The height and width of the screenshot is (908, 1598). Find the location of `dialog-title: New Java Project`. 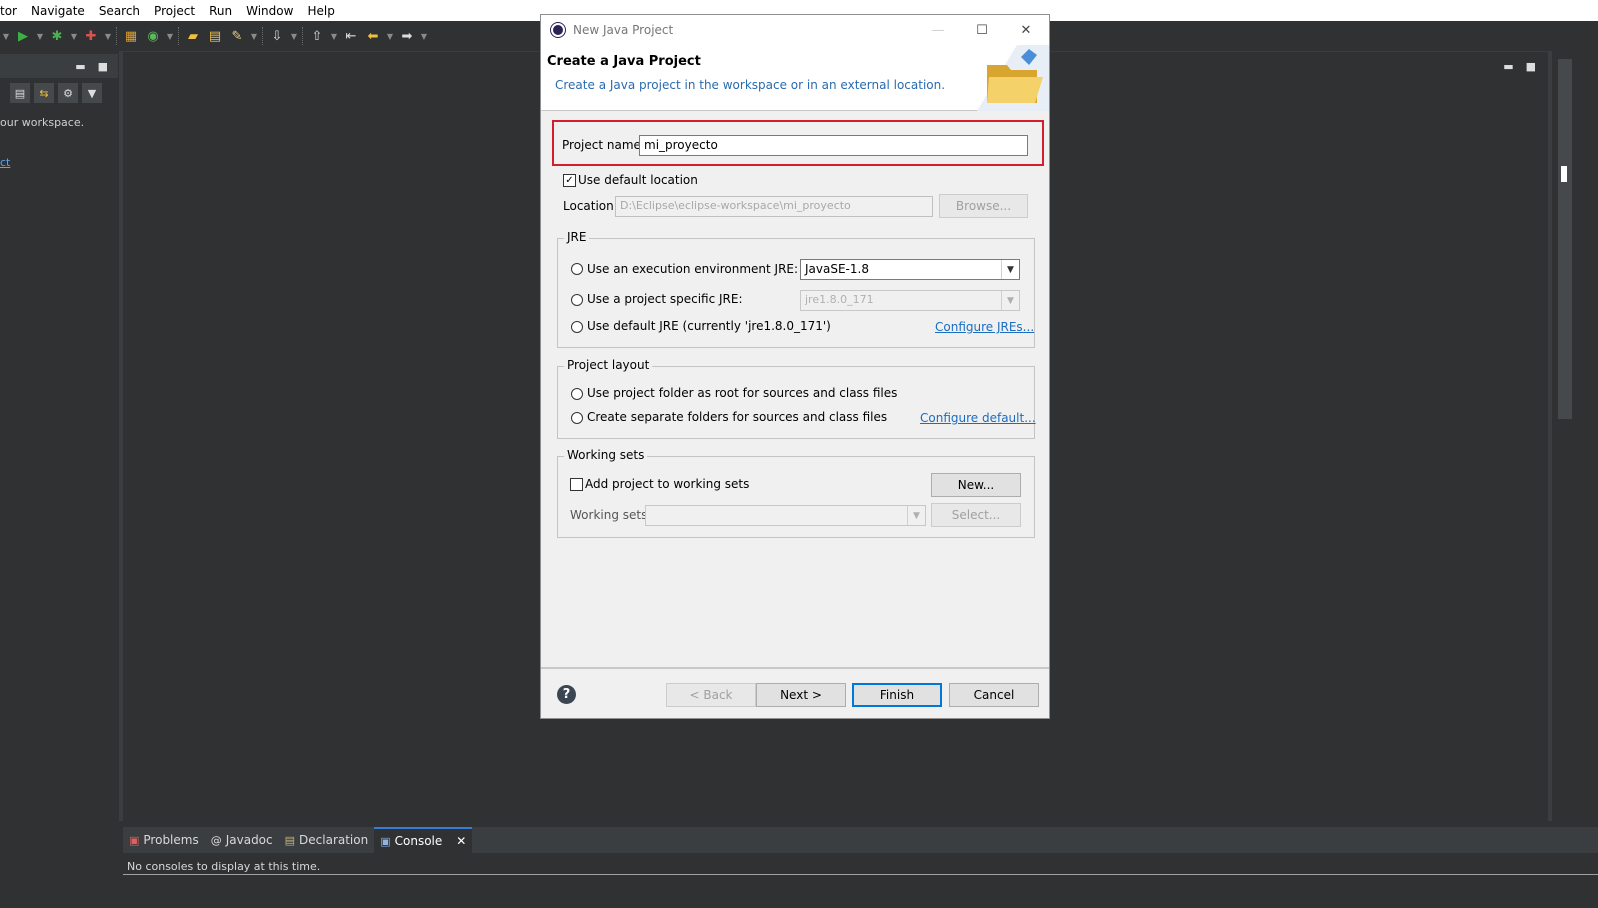

dialog-title: New Java Project is located at coordinates (623, 30).